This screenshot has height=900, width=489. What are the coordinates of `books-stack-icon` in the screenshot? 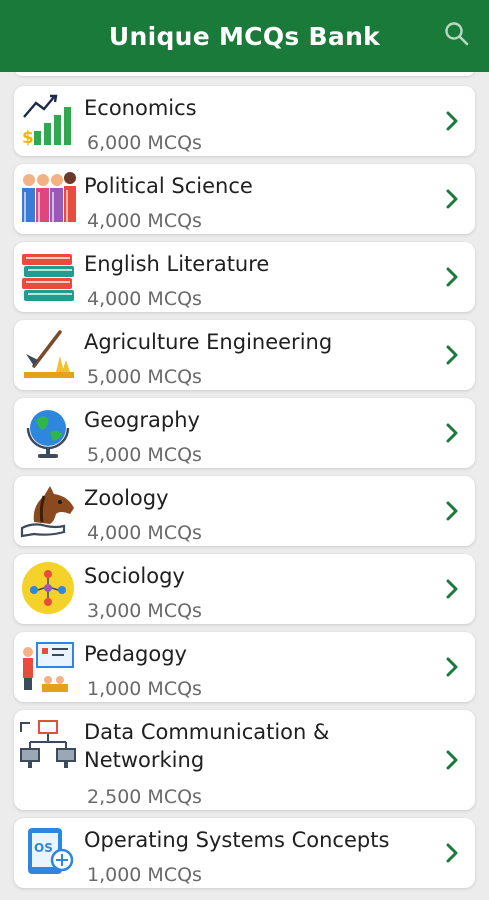 It's located at (48, 277).